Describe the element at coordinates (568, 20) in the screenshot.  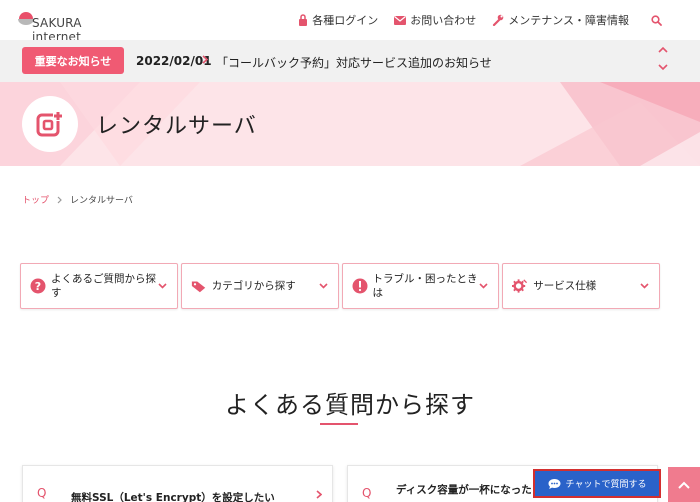
I see `nav-maintenance-label: メンテナンス・障害情報` at that location.